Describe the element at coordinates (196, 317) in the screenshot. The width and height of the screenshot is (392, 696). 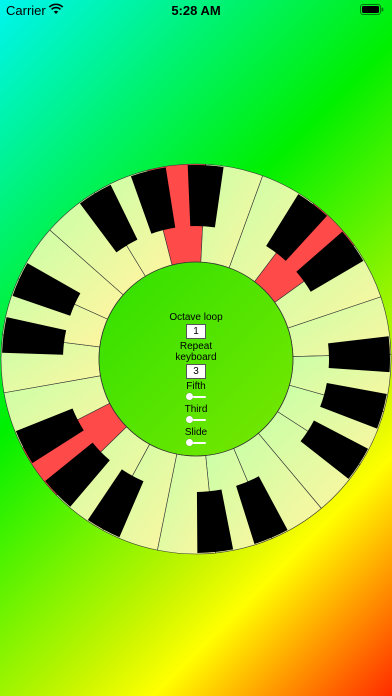
I see `octave-loop-label: Octave loop` at that location.